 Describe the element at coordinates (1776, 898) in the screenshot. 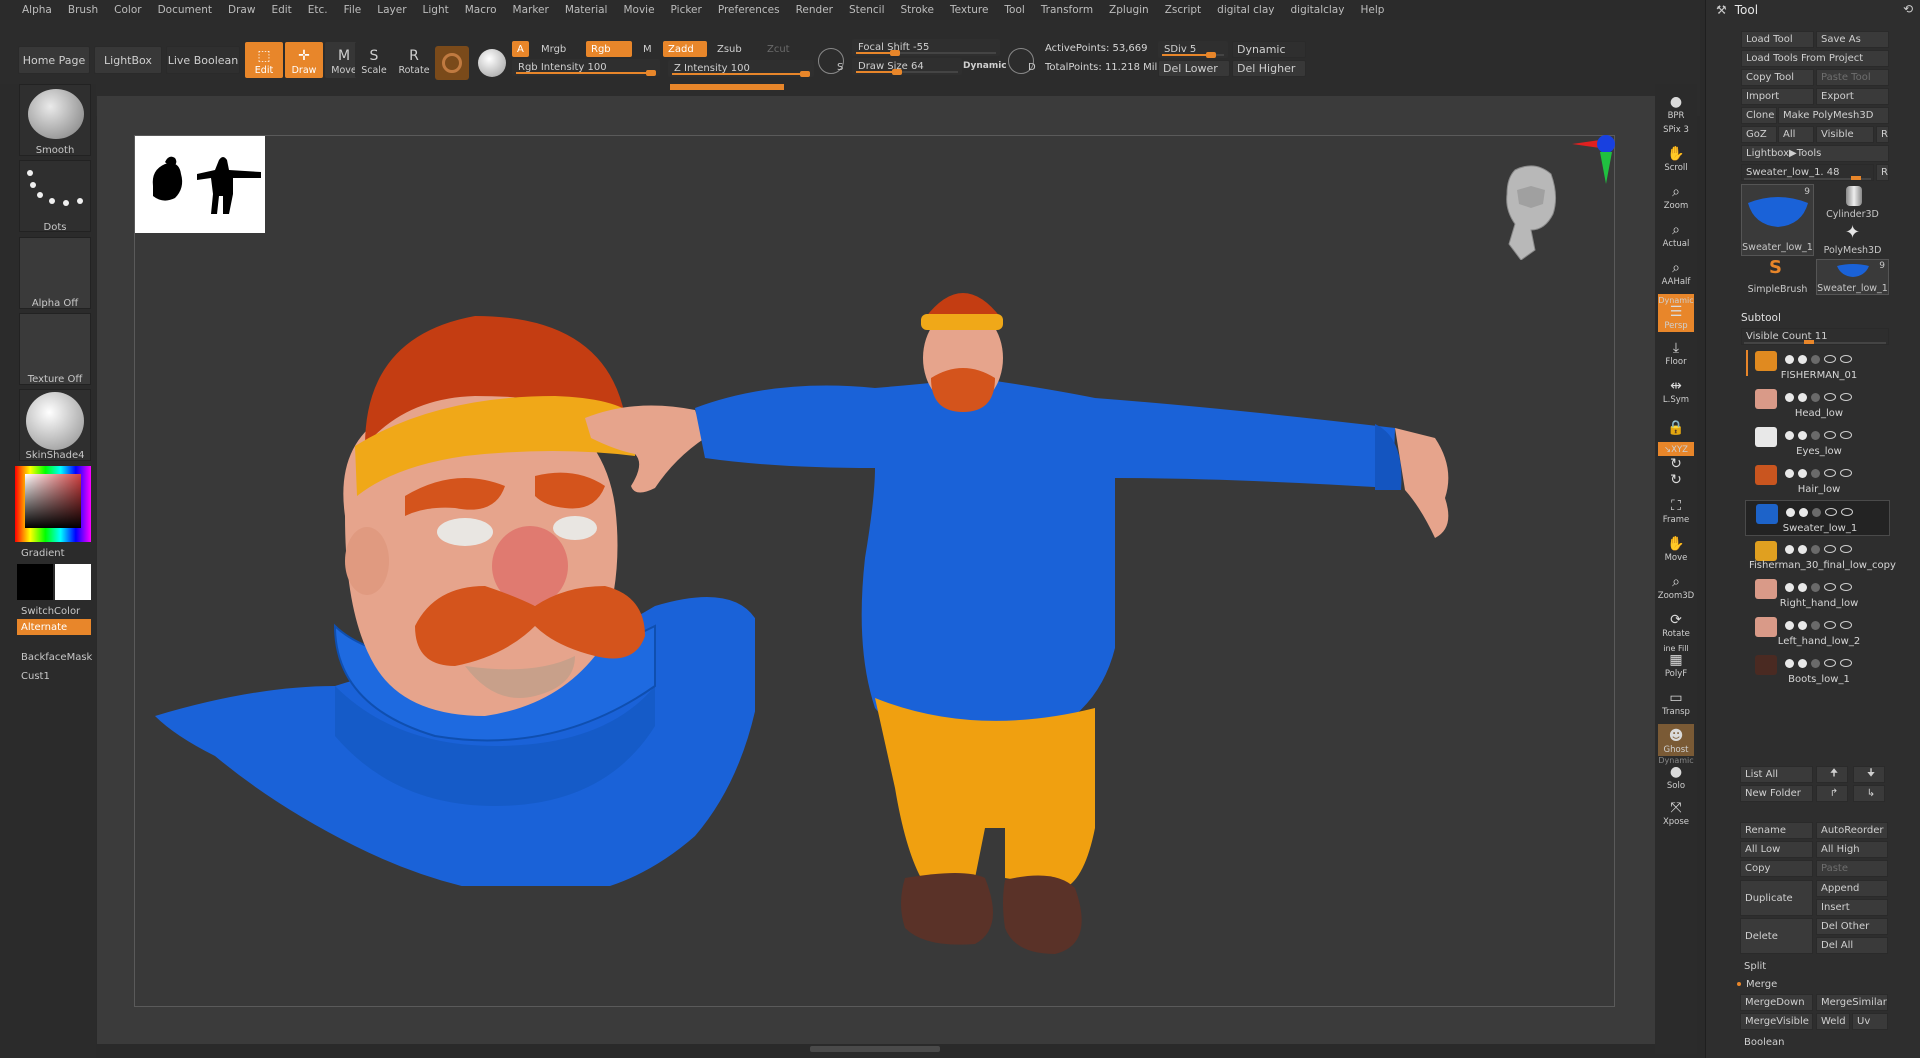

I see `duplicate-button: Duplicate` at that location.